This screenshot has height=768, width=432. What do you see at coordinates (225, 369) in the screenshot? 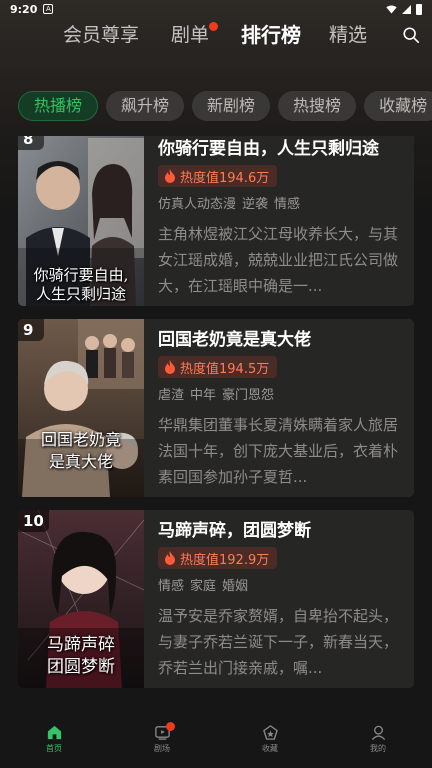
I see `heat-value: 热度值194.5万` at bounding box center [225, 369].